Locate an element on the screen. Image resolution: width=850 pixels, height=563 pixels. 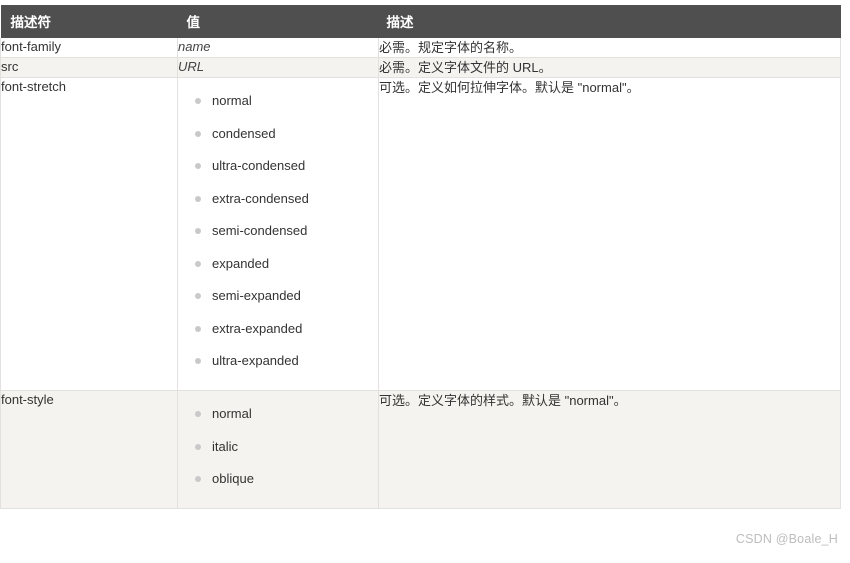
value-list-item: ultra-condensed is located at coordinates (278, 172).